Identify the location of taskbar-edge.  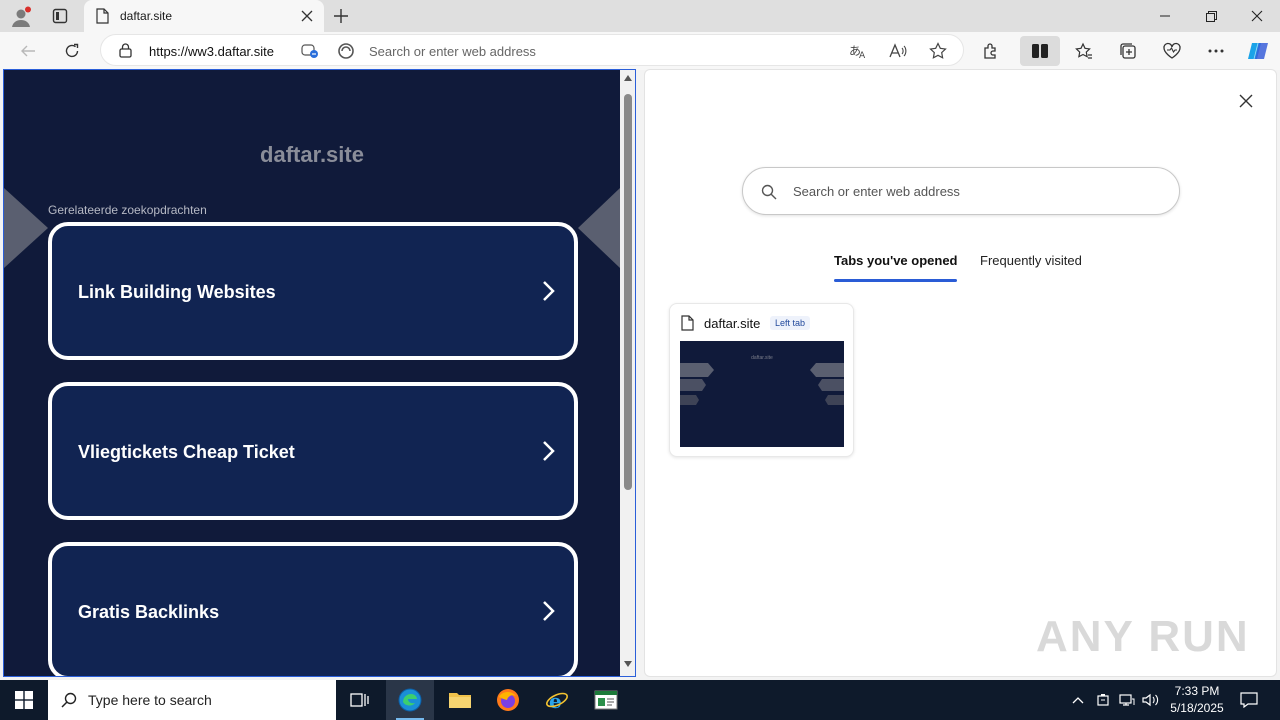
(410, 700).